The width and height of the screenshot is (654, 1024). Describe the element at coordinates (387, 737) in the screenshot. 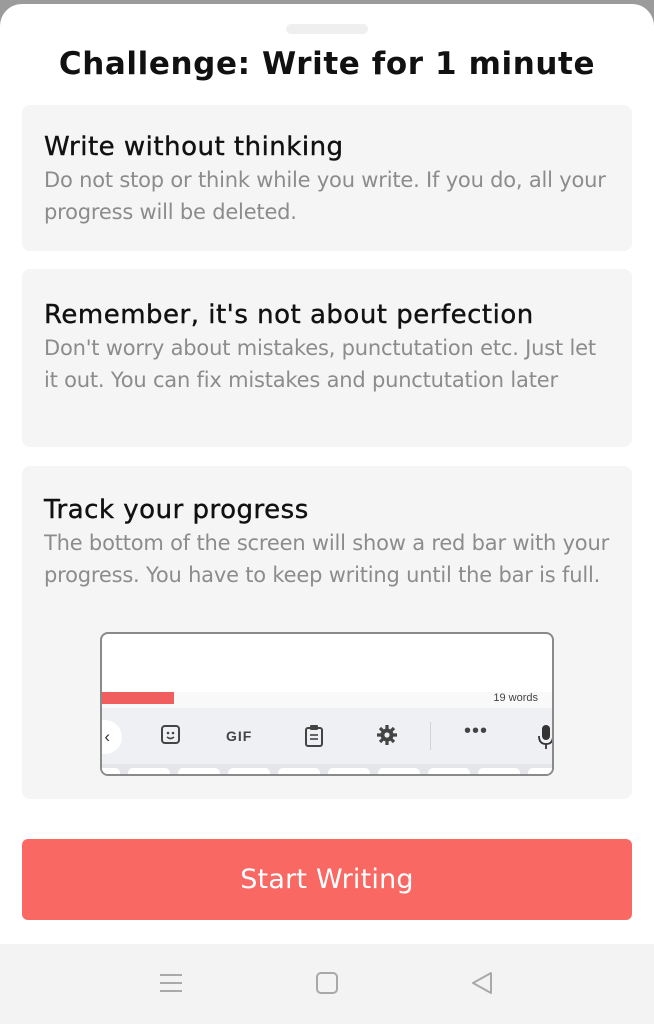

I see `gear-icon` at that location.